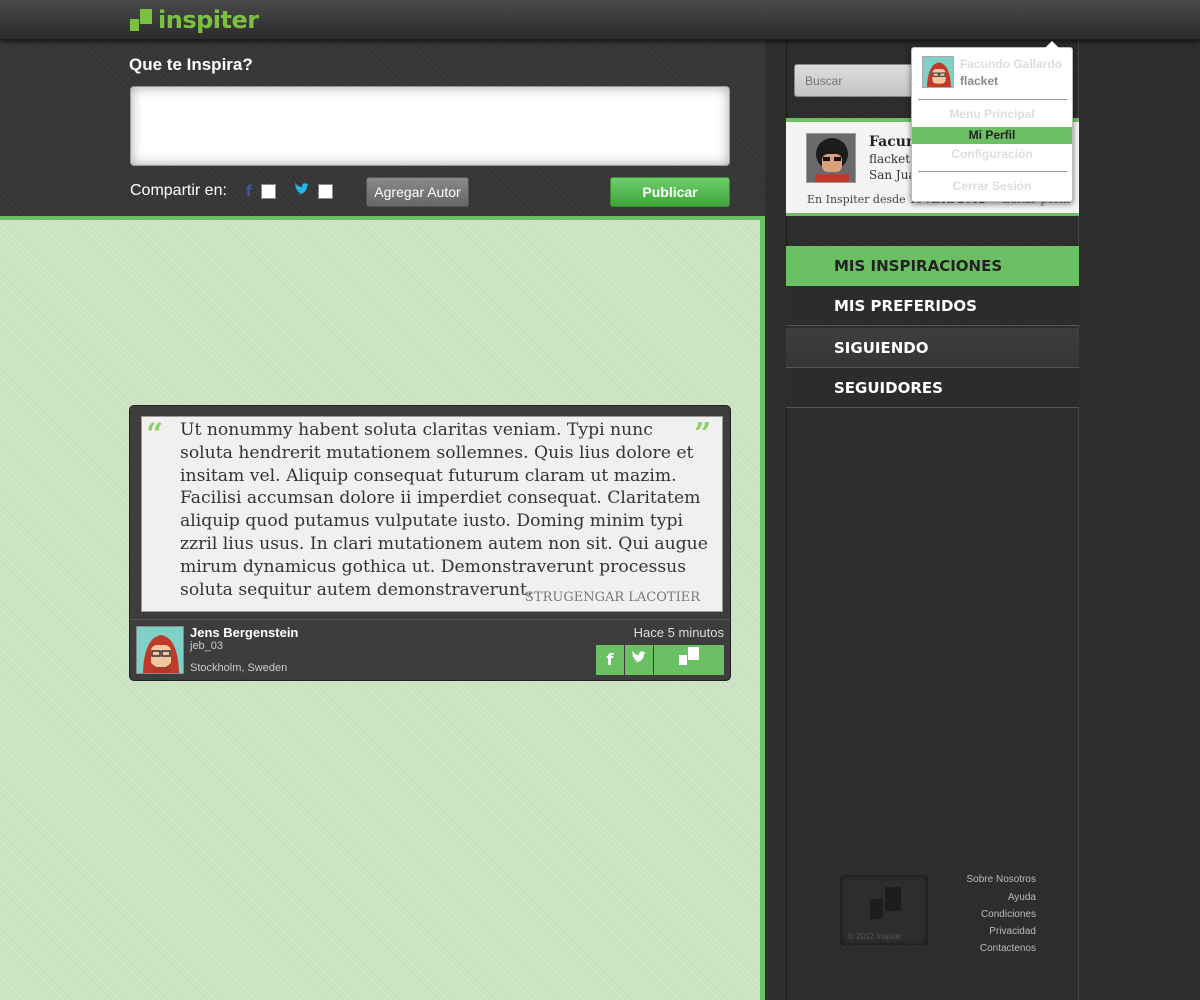 The image size is (1200, 1000). Describe the element at coordinates (191, 64) in the screenshot. I see `compose-title: Que te Inspira?` at that location.